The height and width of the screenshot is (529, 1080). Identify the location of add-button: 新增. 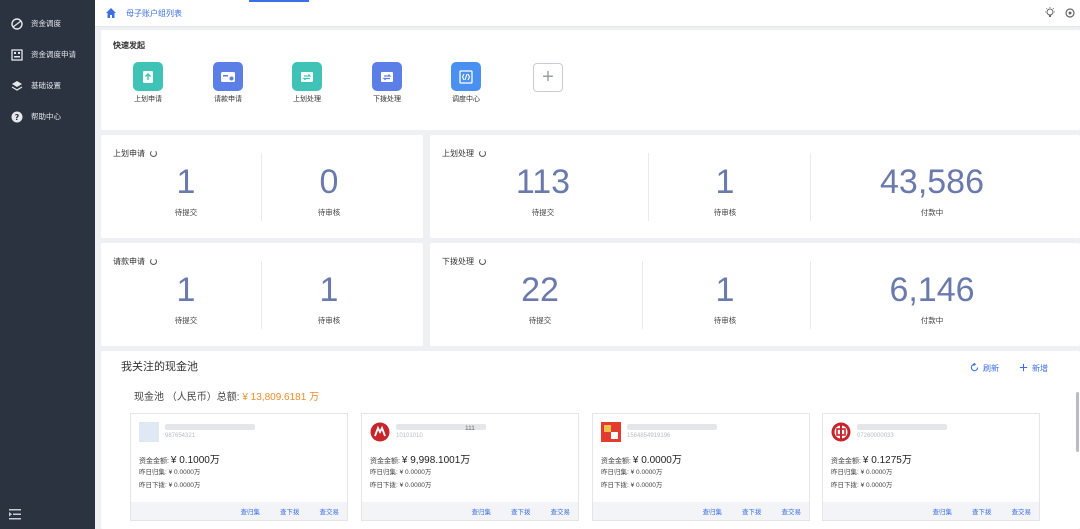
(1033, 368).